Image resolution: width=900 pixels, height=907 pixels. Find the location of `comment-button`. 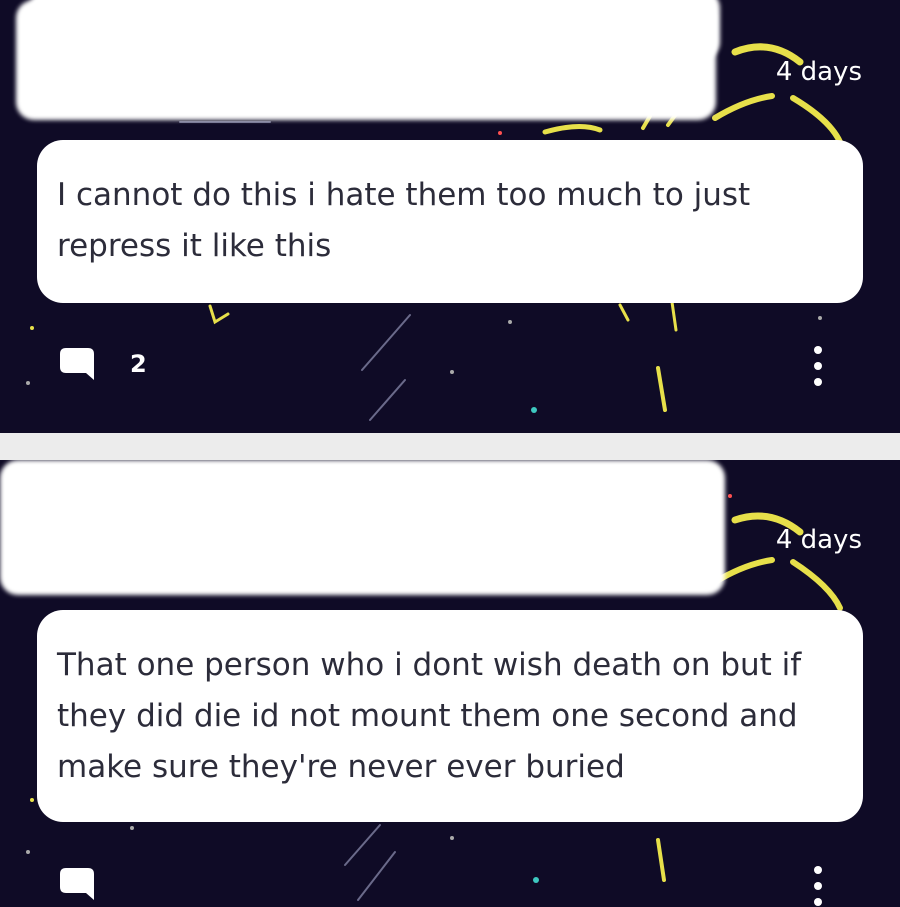

comment-button is located at coordinates (95, 884).